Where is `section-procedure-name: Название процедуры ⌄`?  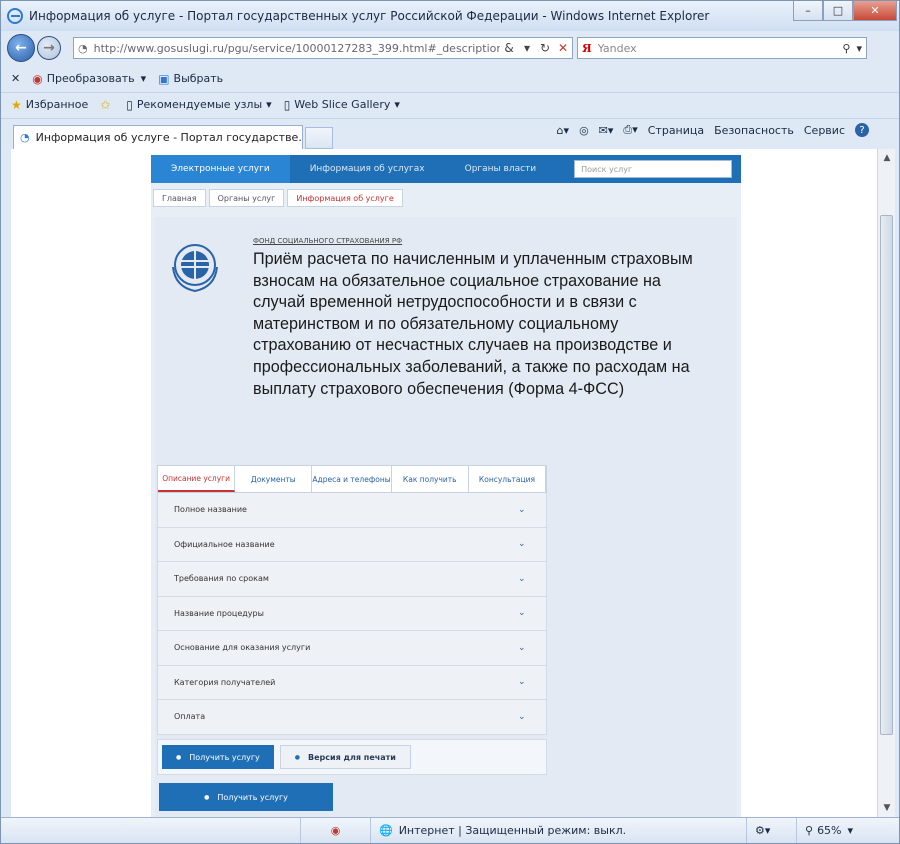
section-procedure-name: Название процедуры ⌄ is located at coordinates (352, 613).